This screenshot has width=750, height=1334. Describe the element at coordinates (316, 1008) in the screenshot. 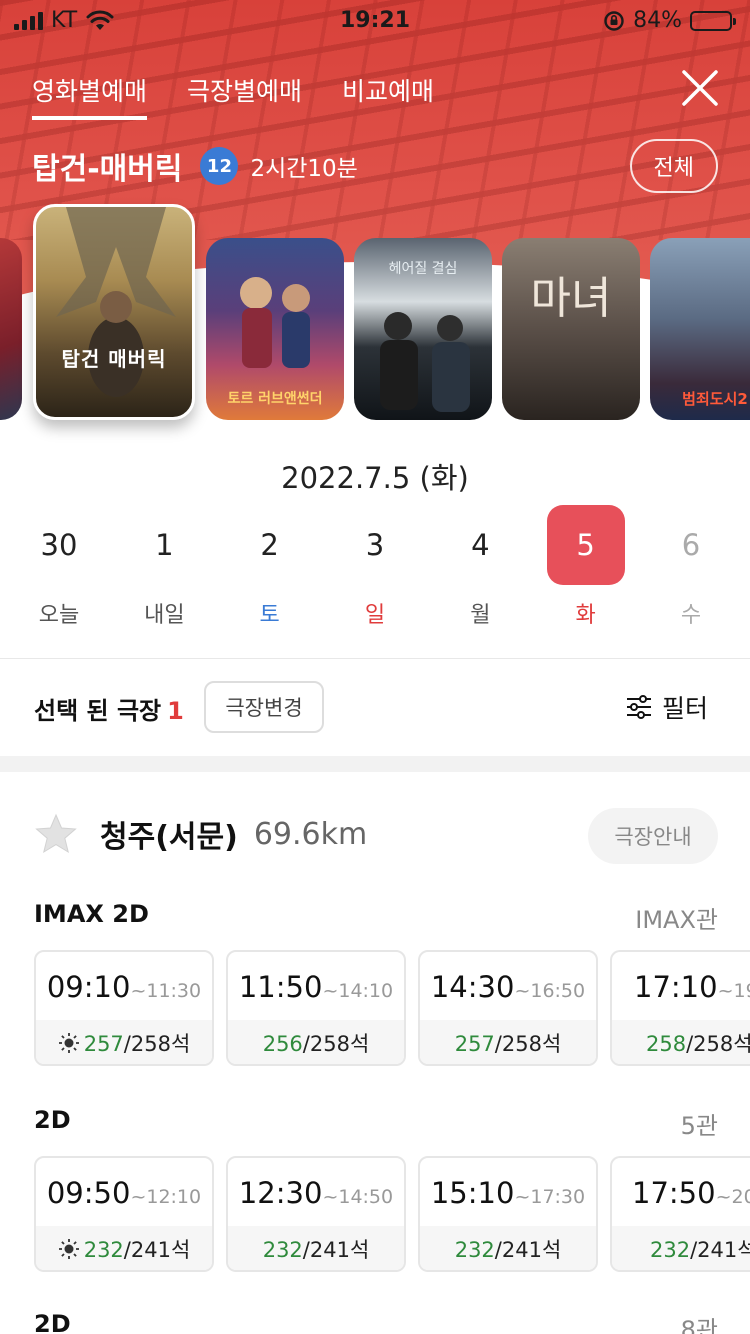

I see `showtime-card: 11:50 ~14:10 256/258석` at that location.